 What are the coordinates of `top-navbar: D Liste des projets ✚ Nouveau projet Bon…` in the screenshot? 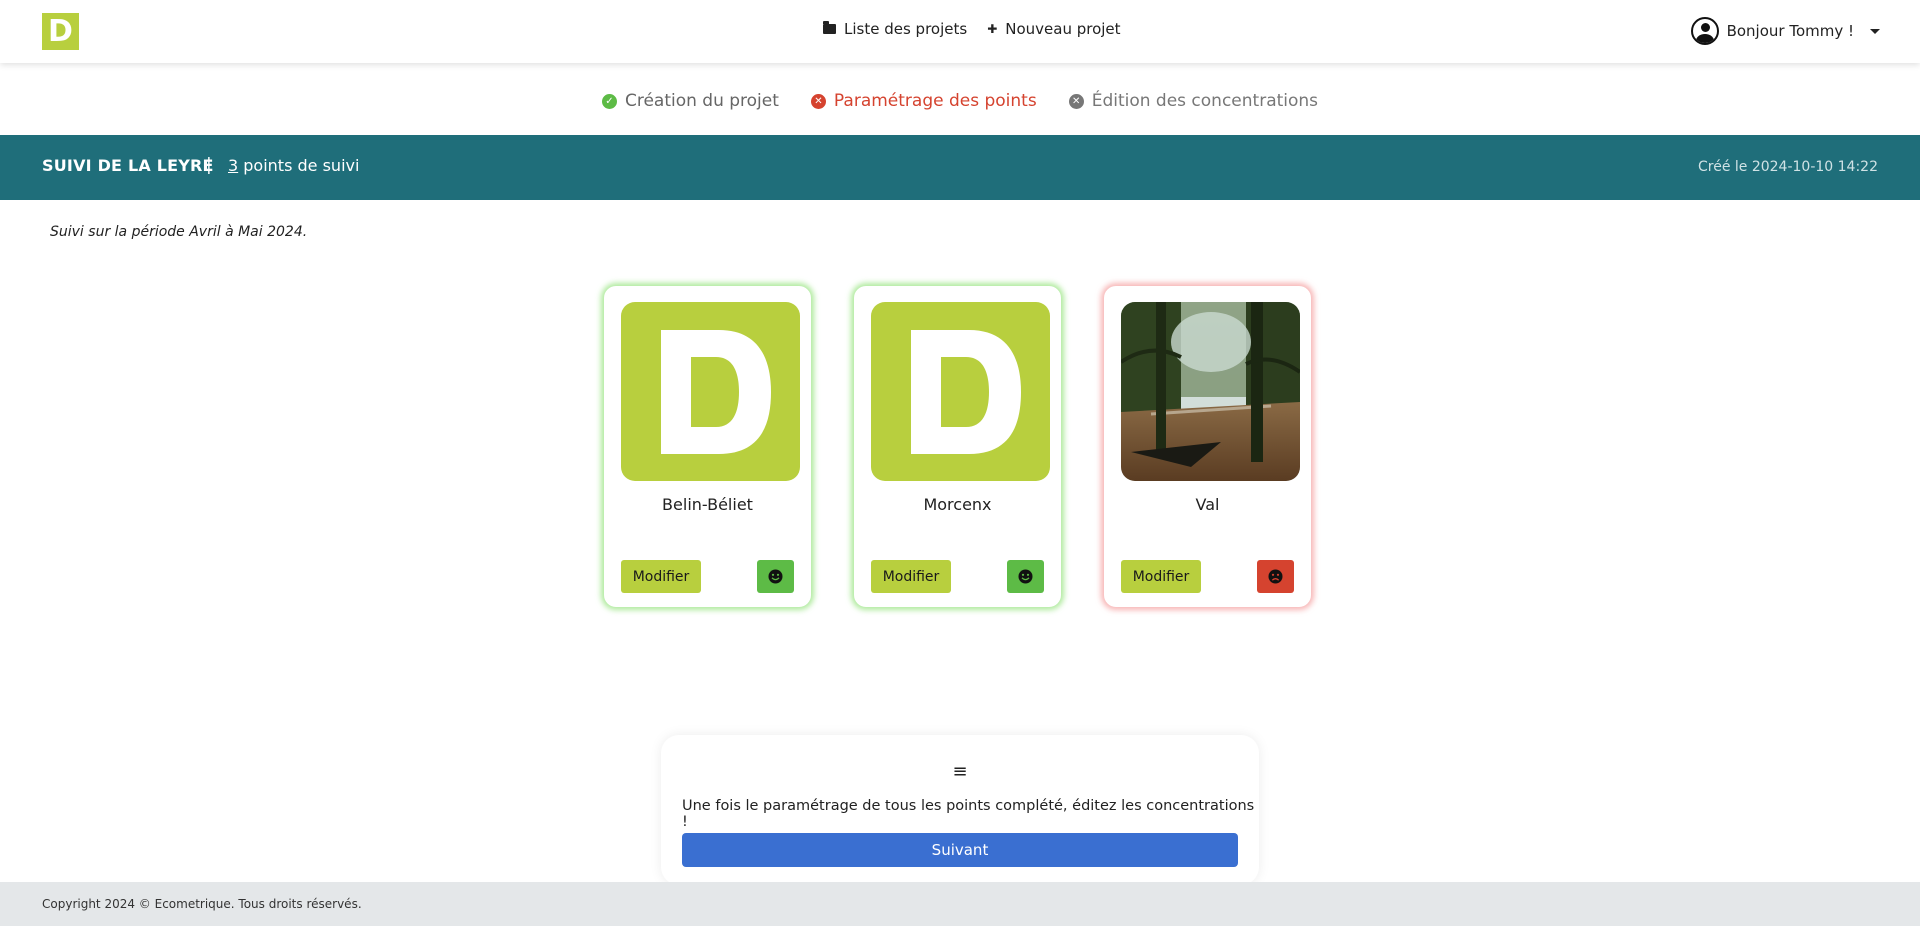 It's located at (960, 31).